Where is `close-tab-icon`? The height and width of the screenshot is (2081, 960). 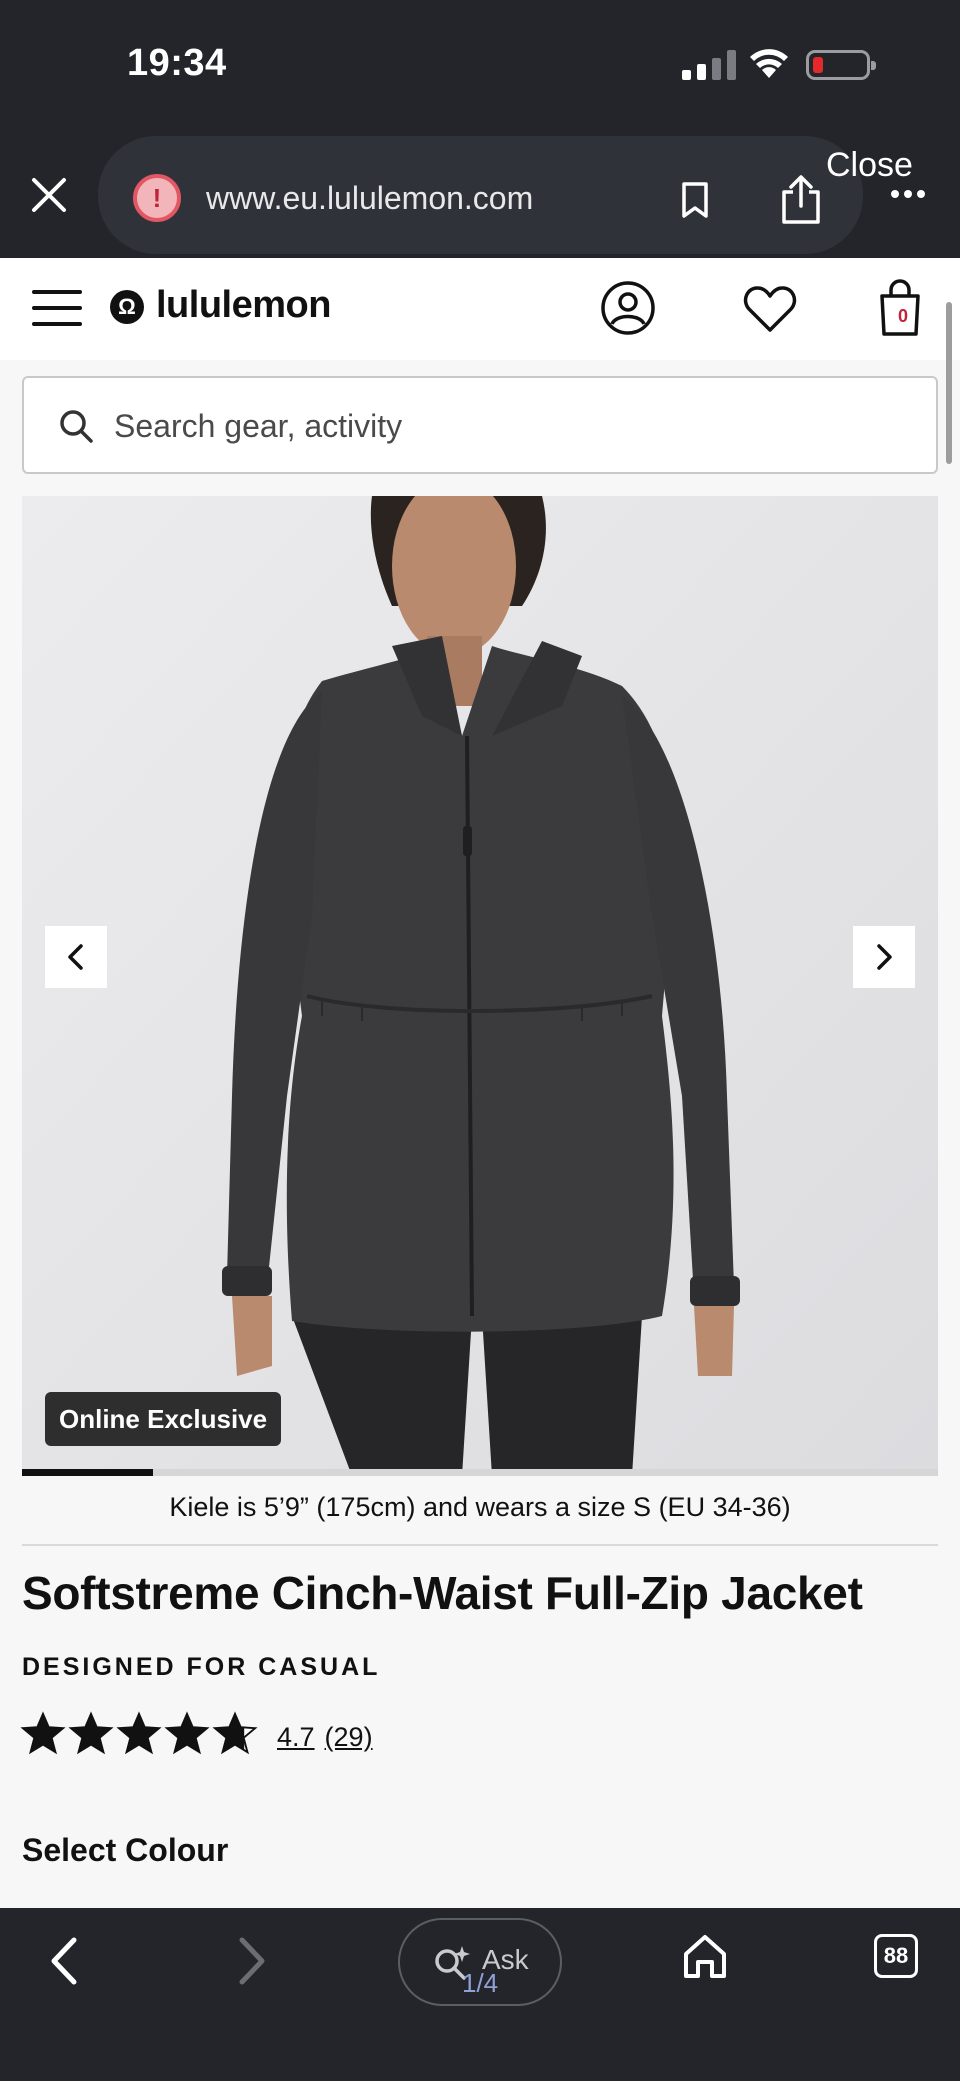
close-tab-icon is located at coordinates (49, 195).